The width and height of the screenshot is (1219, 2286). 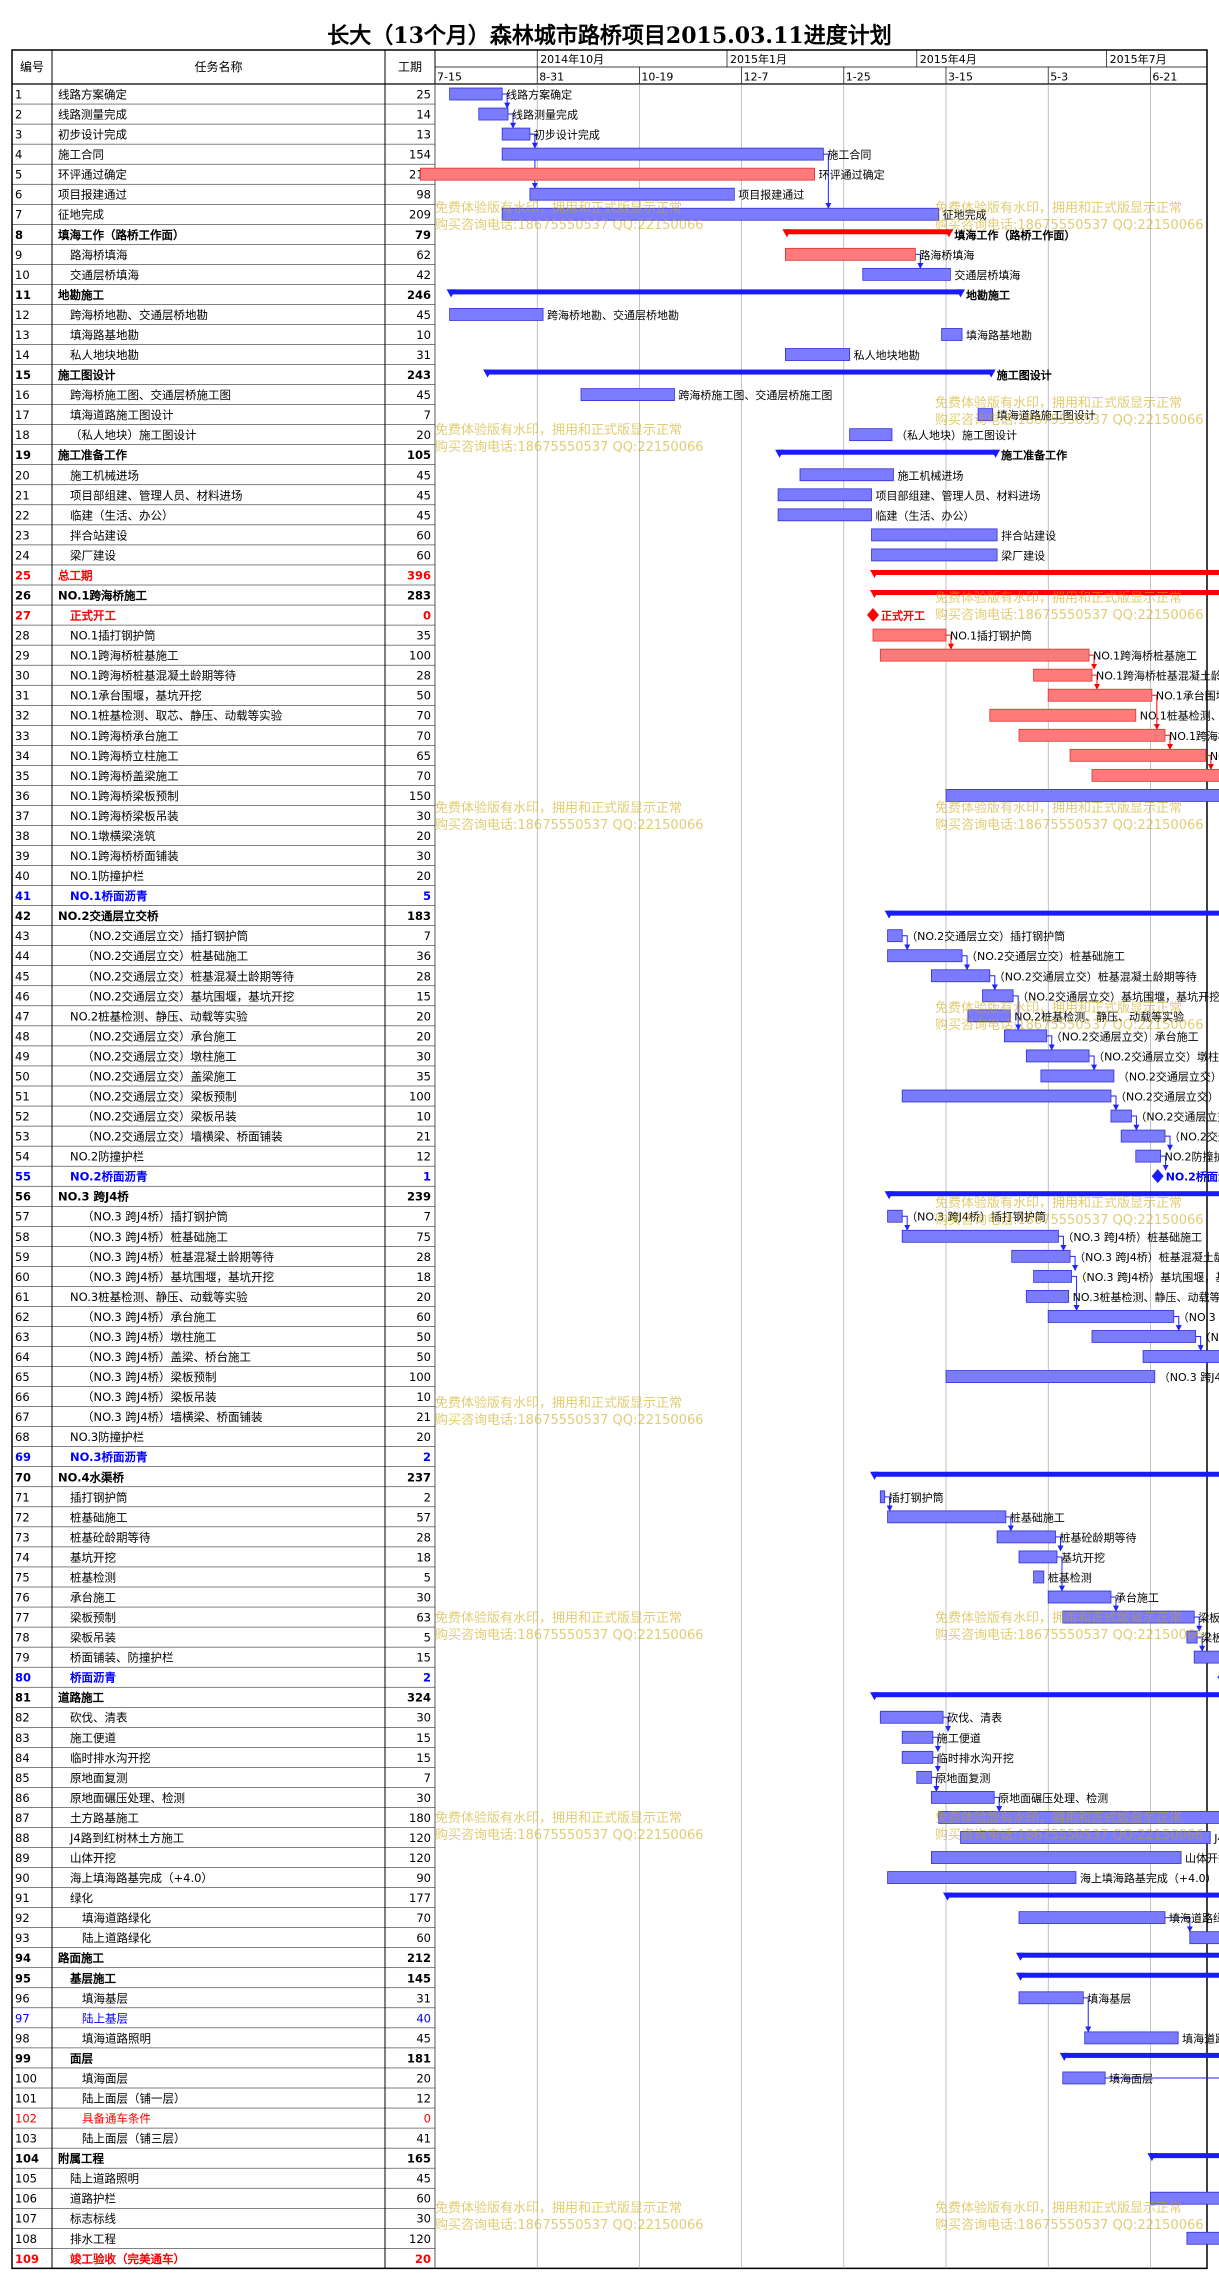 I want to click on task-name: 面层, so click(x=81, y=2058).